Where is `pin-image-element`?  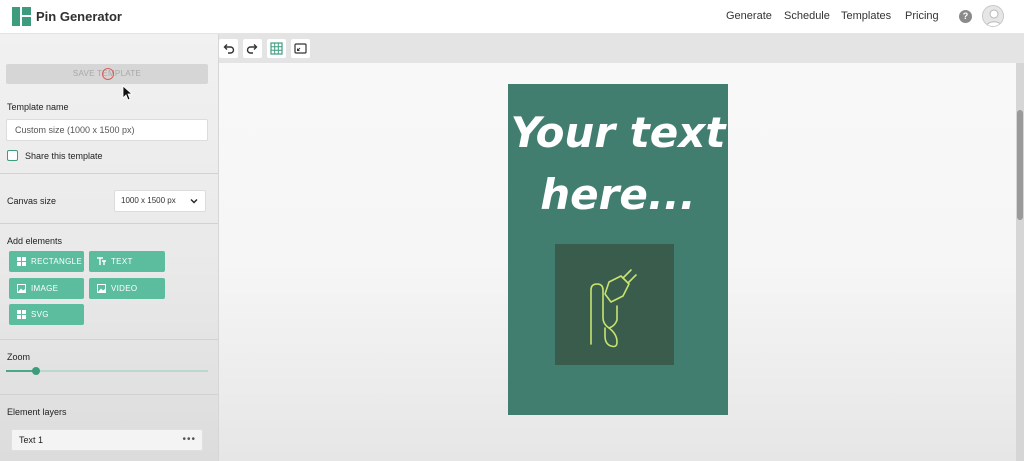 pin-image-element is located at coordinates (614, 304).